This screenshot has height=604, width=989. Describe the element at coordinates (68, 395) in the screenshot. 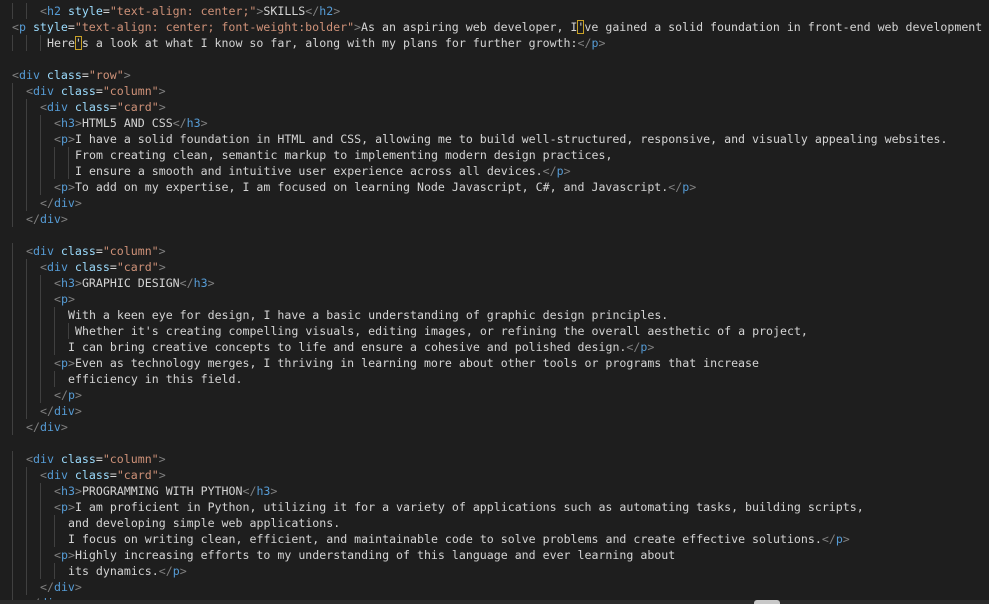

I see `code-line-content: </p>` at that location.